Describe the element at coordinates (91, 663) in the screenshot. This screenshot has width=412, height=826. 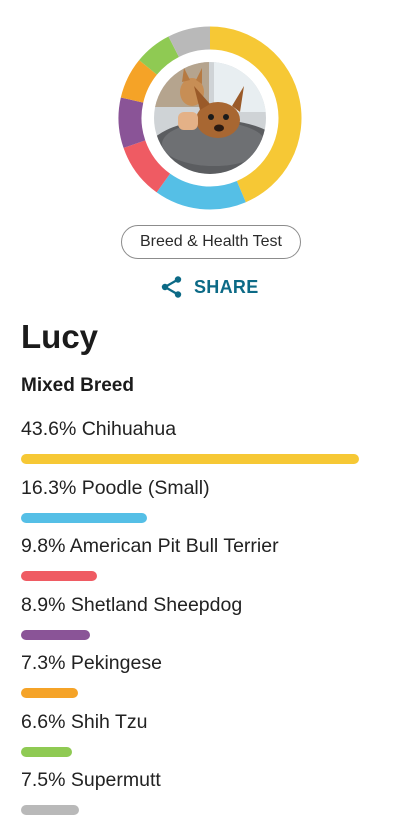
I see `breed-label: 7.3% Pekingese` at that location.